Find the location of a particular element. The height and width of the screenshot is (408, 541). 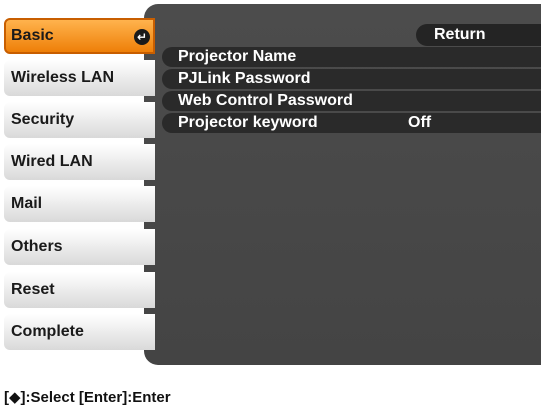

return-button: Return is located at coordinates (478, 35).